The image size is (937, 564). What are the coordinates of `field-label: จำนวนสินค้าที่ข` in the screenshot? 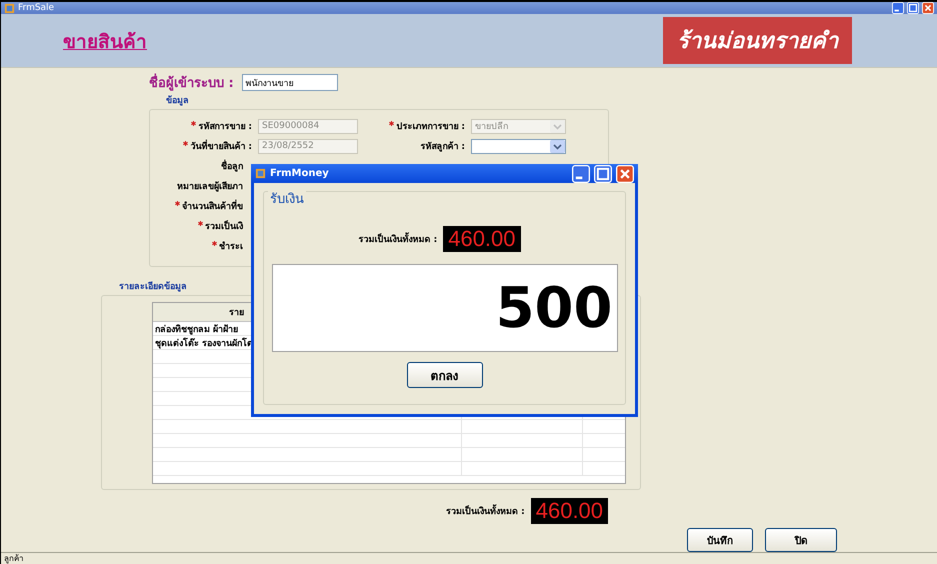 It's located at (165, 206).